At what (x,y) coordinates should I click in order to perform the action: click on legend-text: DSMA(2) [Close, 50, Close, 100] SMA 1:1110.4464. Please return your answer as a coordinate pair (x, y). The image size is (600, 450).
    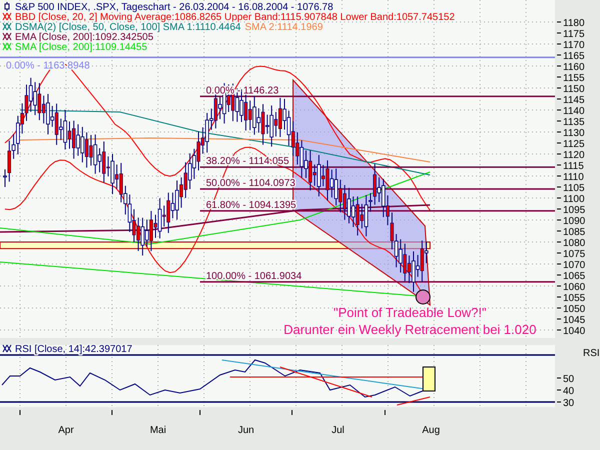
    Looking at the image, I should click on (128, 27).